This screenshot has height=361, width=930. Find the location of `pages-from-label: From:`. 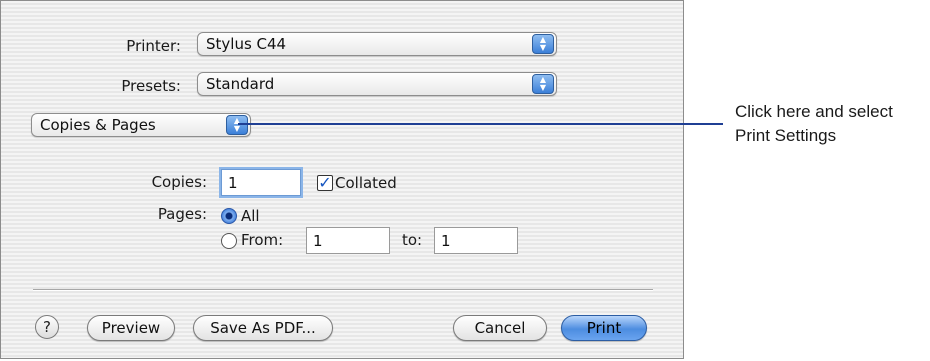

pages-from-label: From: is located at coordinates (262, 240).